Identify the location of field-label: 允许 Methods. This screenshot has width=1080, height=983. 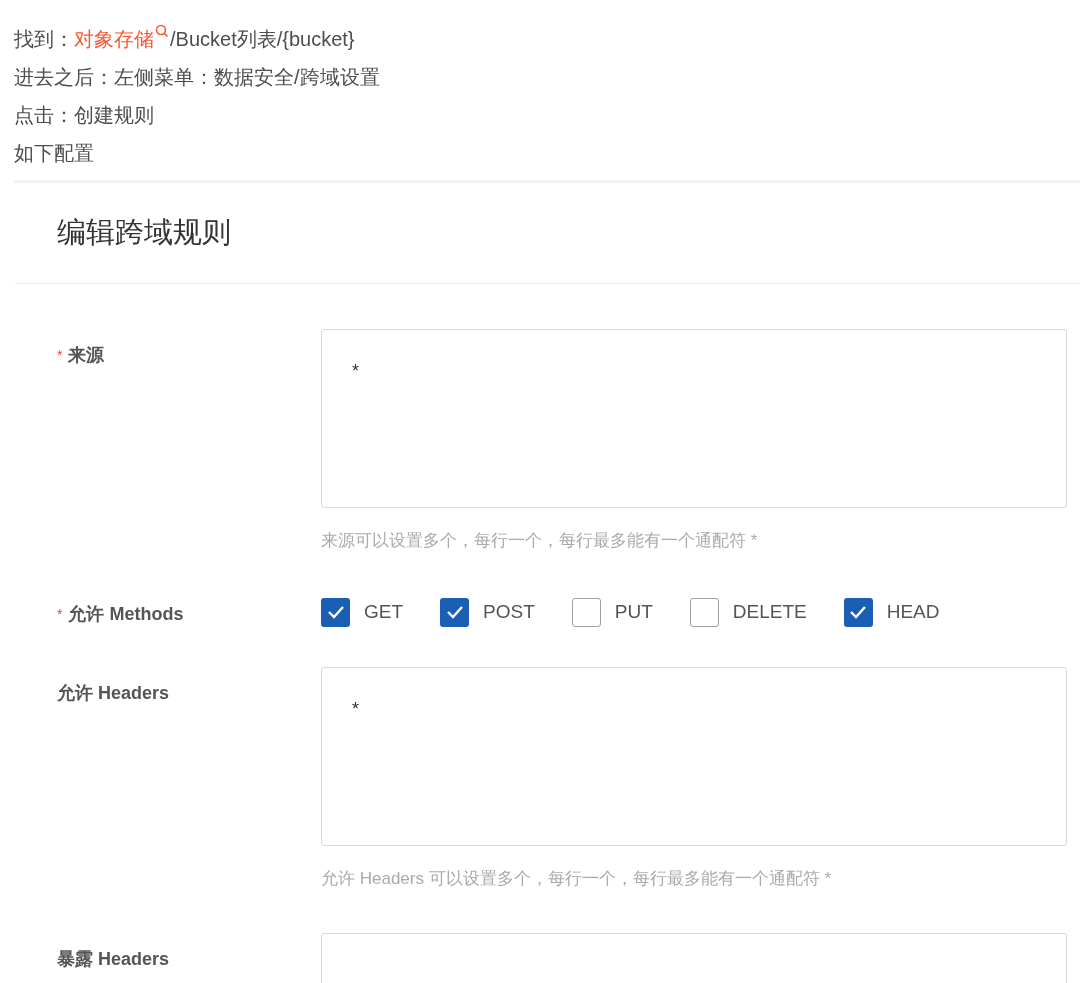
(126, 613).